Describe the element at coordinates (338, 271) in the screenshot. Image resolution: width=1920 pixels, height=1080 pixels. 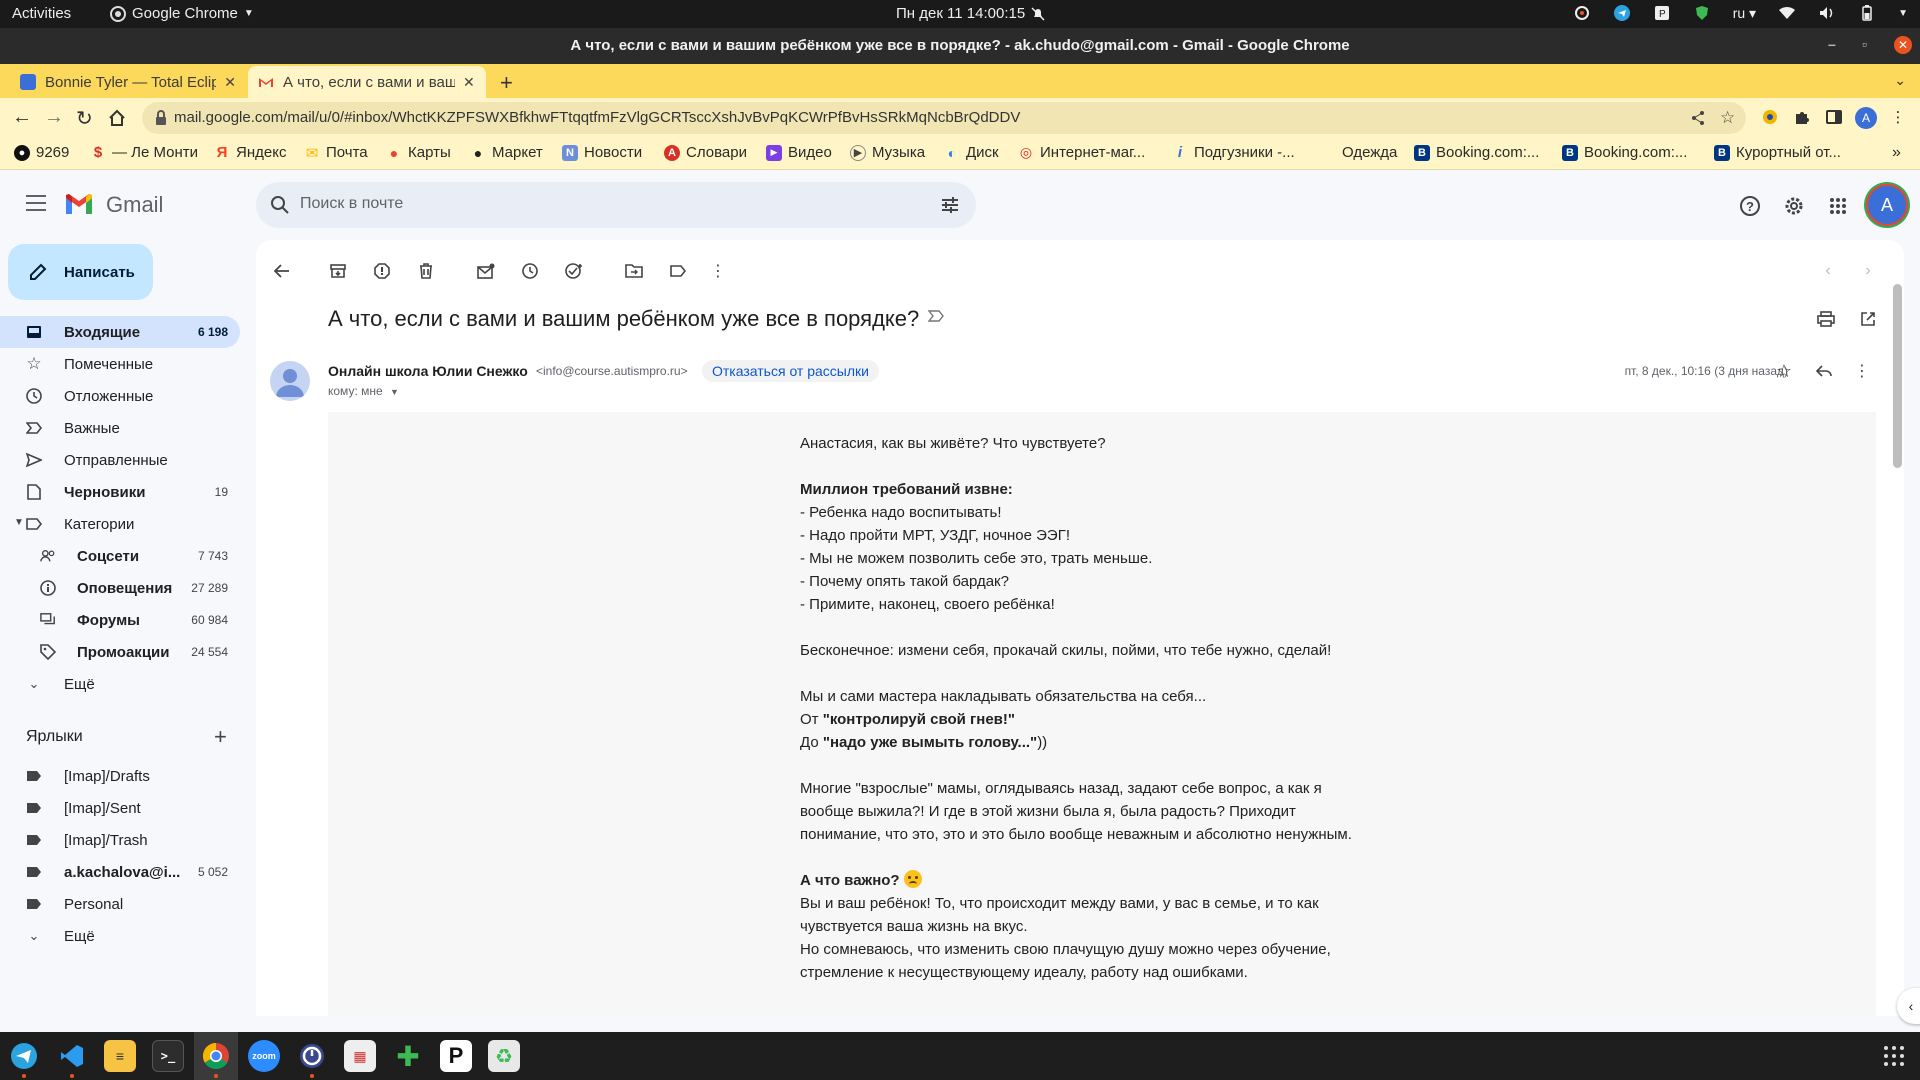
I see `archive-icon` at that location.